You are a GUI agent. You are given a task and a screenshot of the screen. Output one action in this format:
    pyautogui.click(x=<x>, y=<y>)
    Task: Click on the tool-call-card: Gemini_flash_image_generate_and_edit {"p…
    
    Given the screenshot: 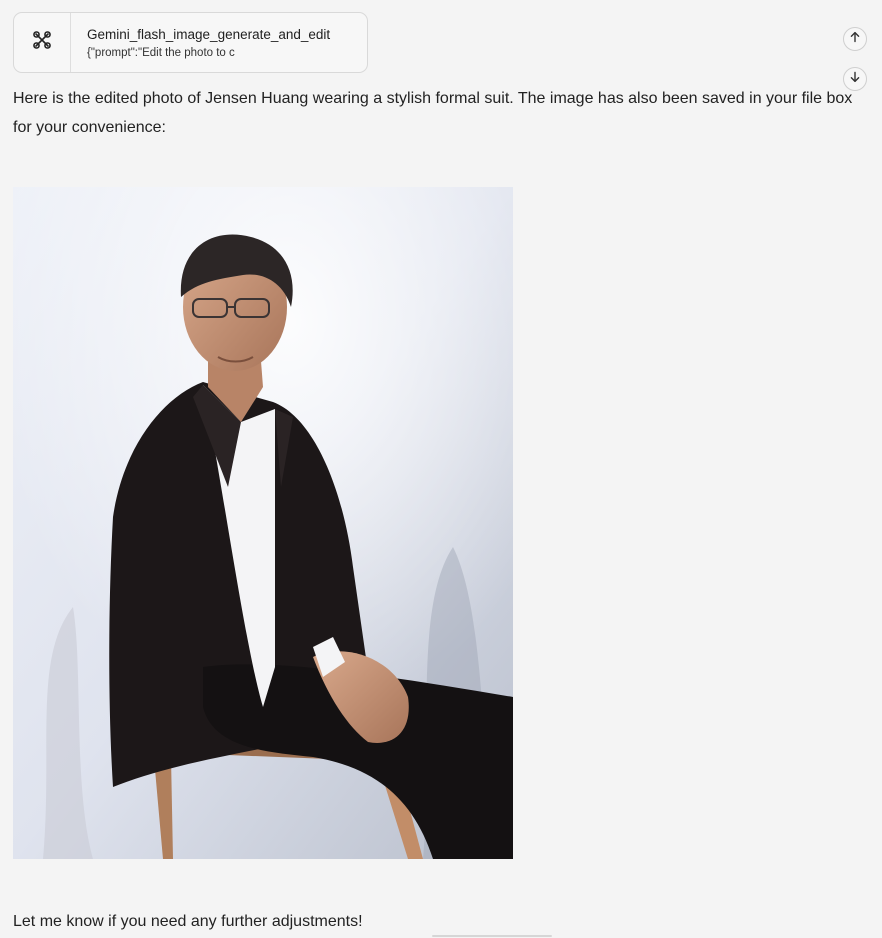 What is the action you would take?
    pyautogui.click(x=190, y=42)
    